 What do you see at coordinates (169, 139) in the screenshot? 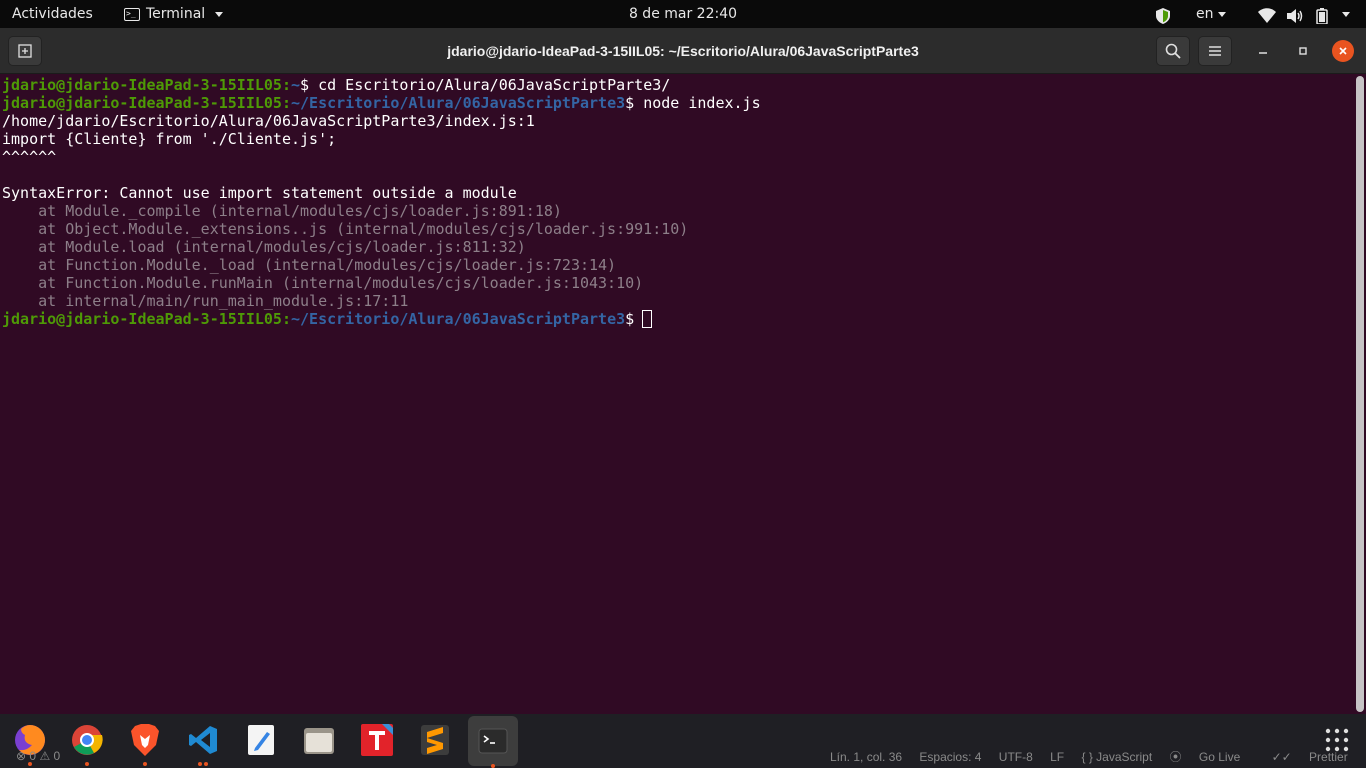
I see `terminal-line: import {Cliente} from './Cliente.js';` at bounding box center [169, 139].